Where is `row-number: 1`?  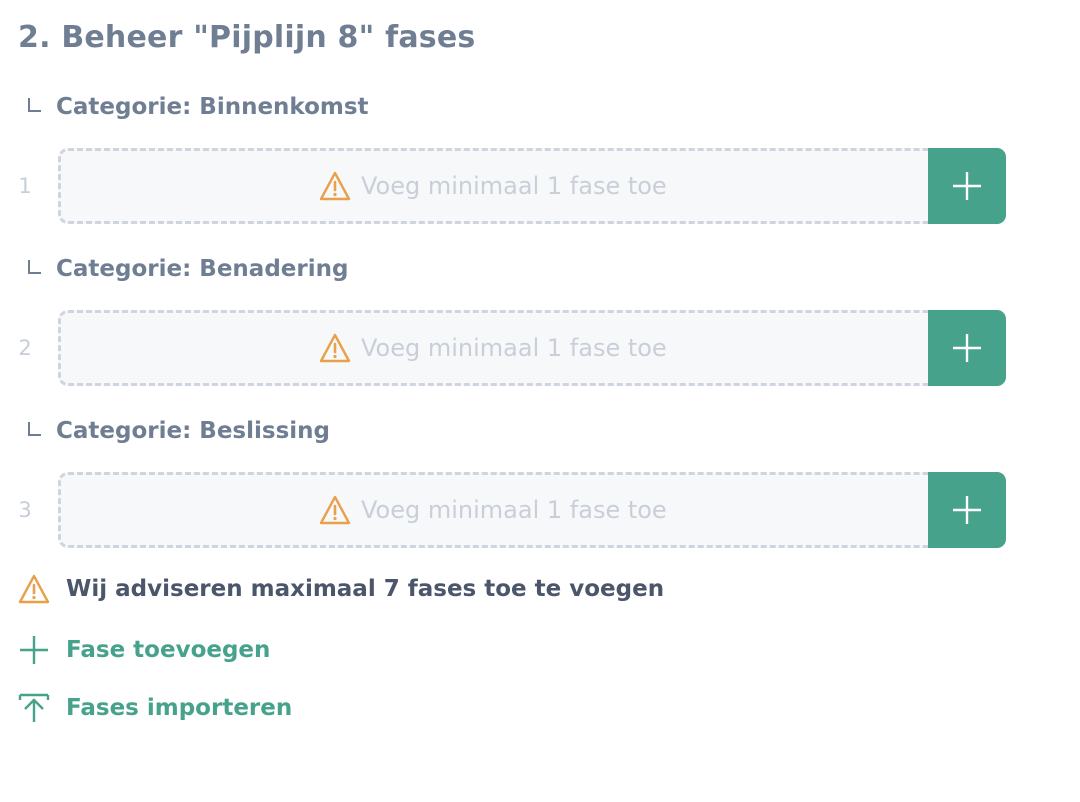 row-number: 1 is located at coordinates (25, 186).